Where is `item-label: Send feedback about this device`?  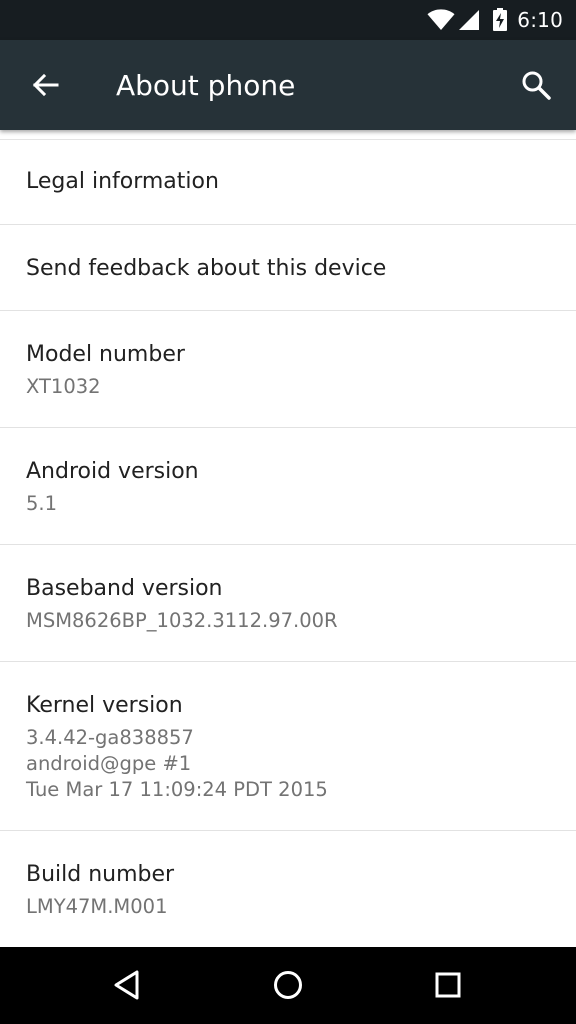 item-label: Send feedback about this device is located at coordinates (206, 268).